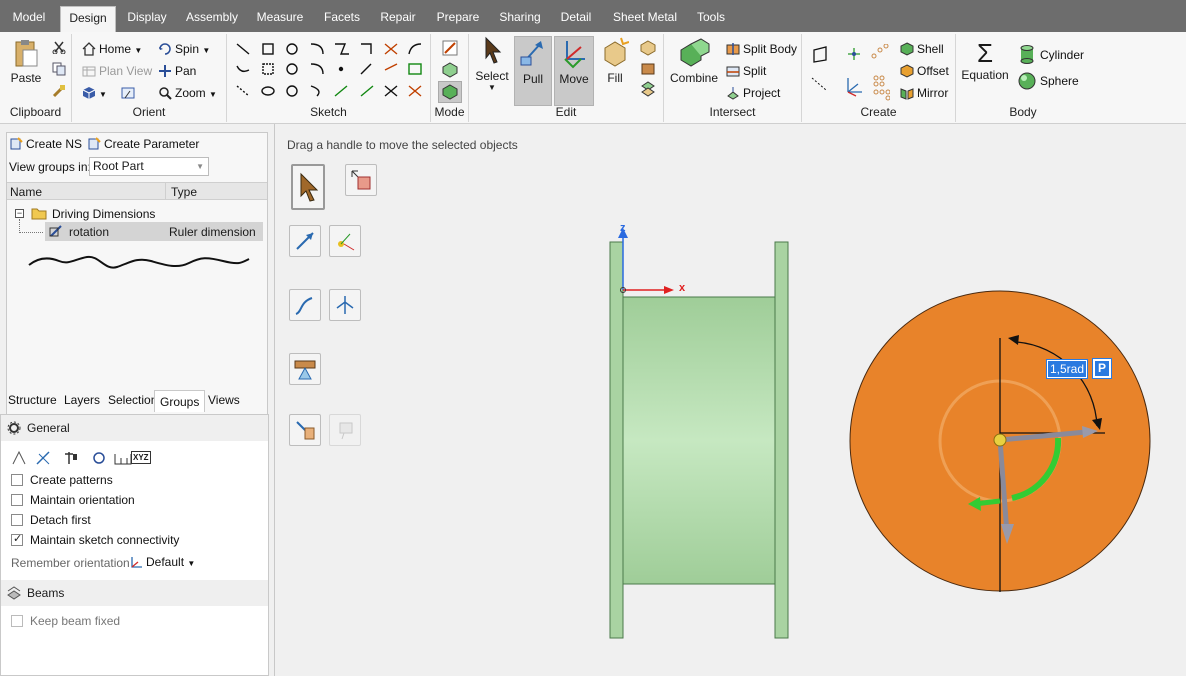  What do you see at coordinates (149, 166) in the screenshot?
I see `view-groups-select: Root Part ▼` at bounding box center [149, 166].